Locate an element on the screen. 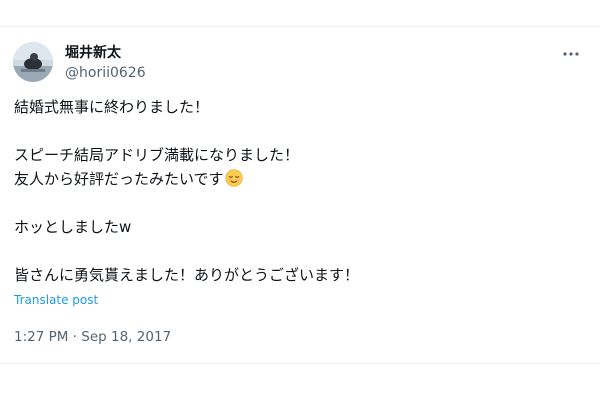 The width and height of the screenshot is (600, 400). avatar-image is located at coordinates (33, 62).